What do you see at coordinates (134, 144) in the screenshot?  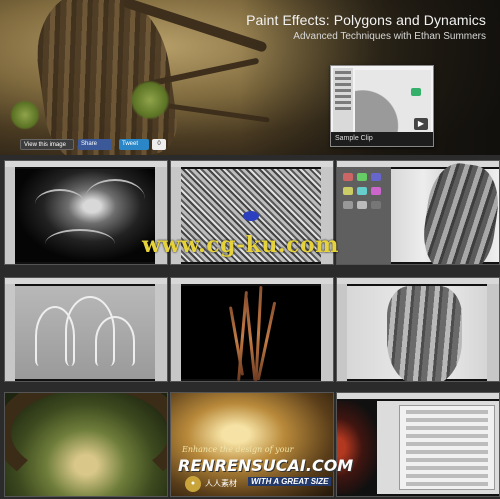 I see `tweet-button: Tweet` at bounding box center [134, 144].